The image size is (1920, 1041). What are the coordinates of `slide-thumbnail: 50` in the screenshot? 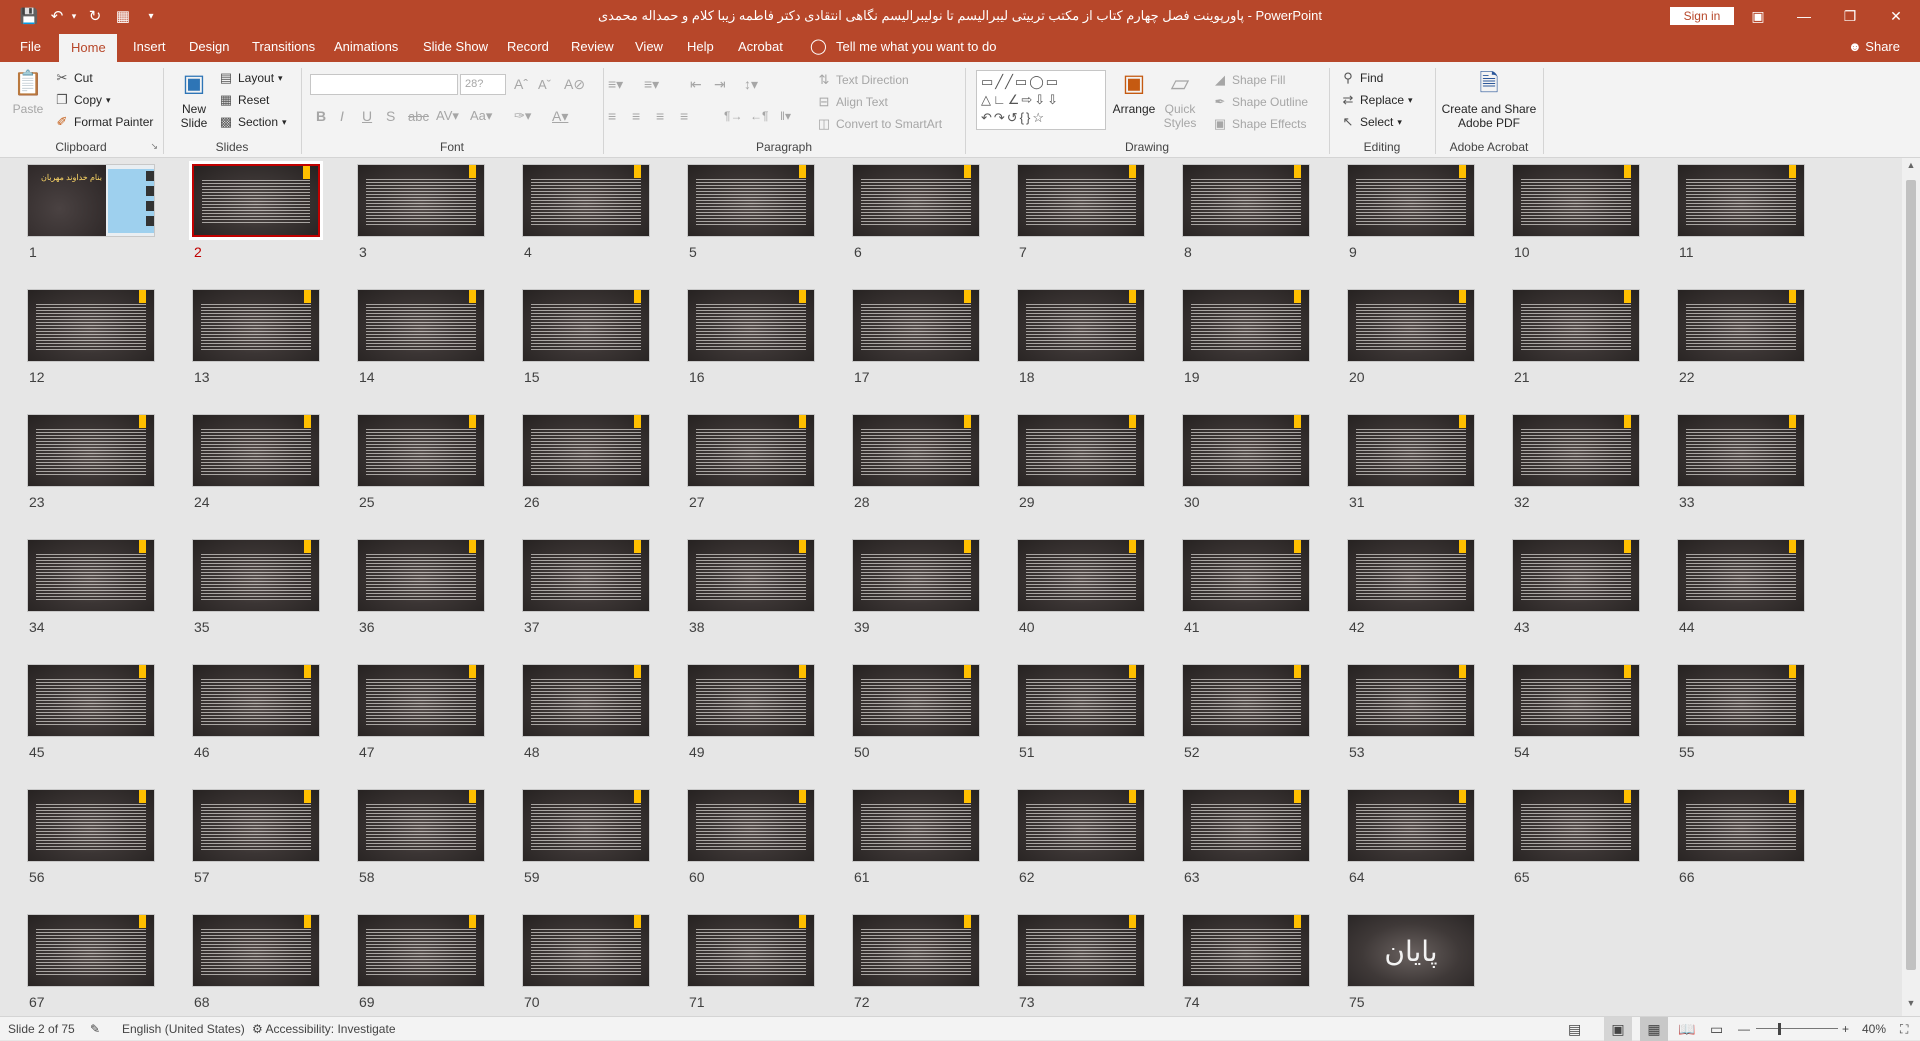 It's located at (917, 712).